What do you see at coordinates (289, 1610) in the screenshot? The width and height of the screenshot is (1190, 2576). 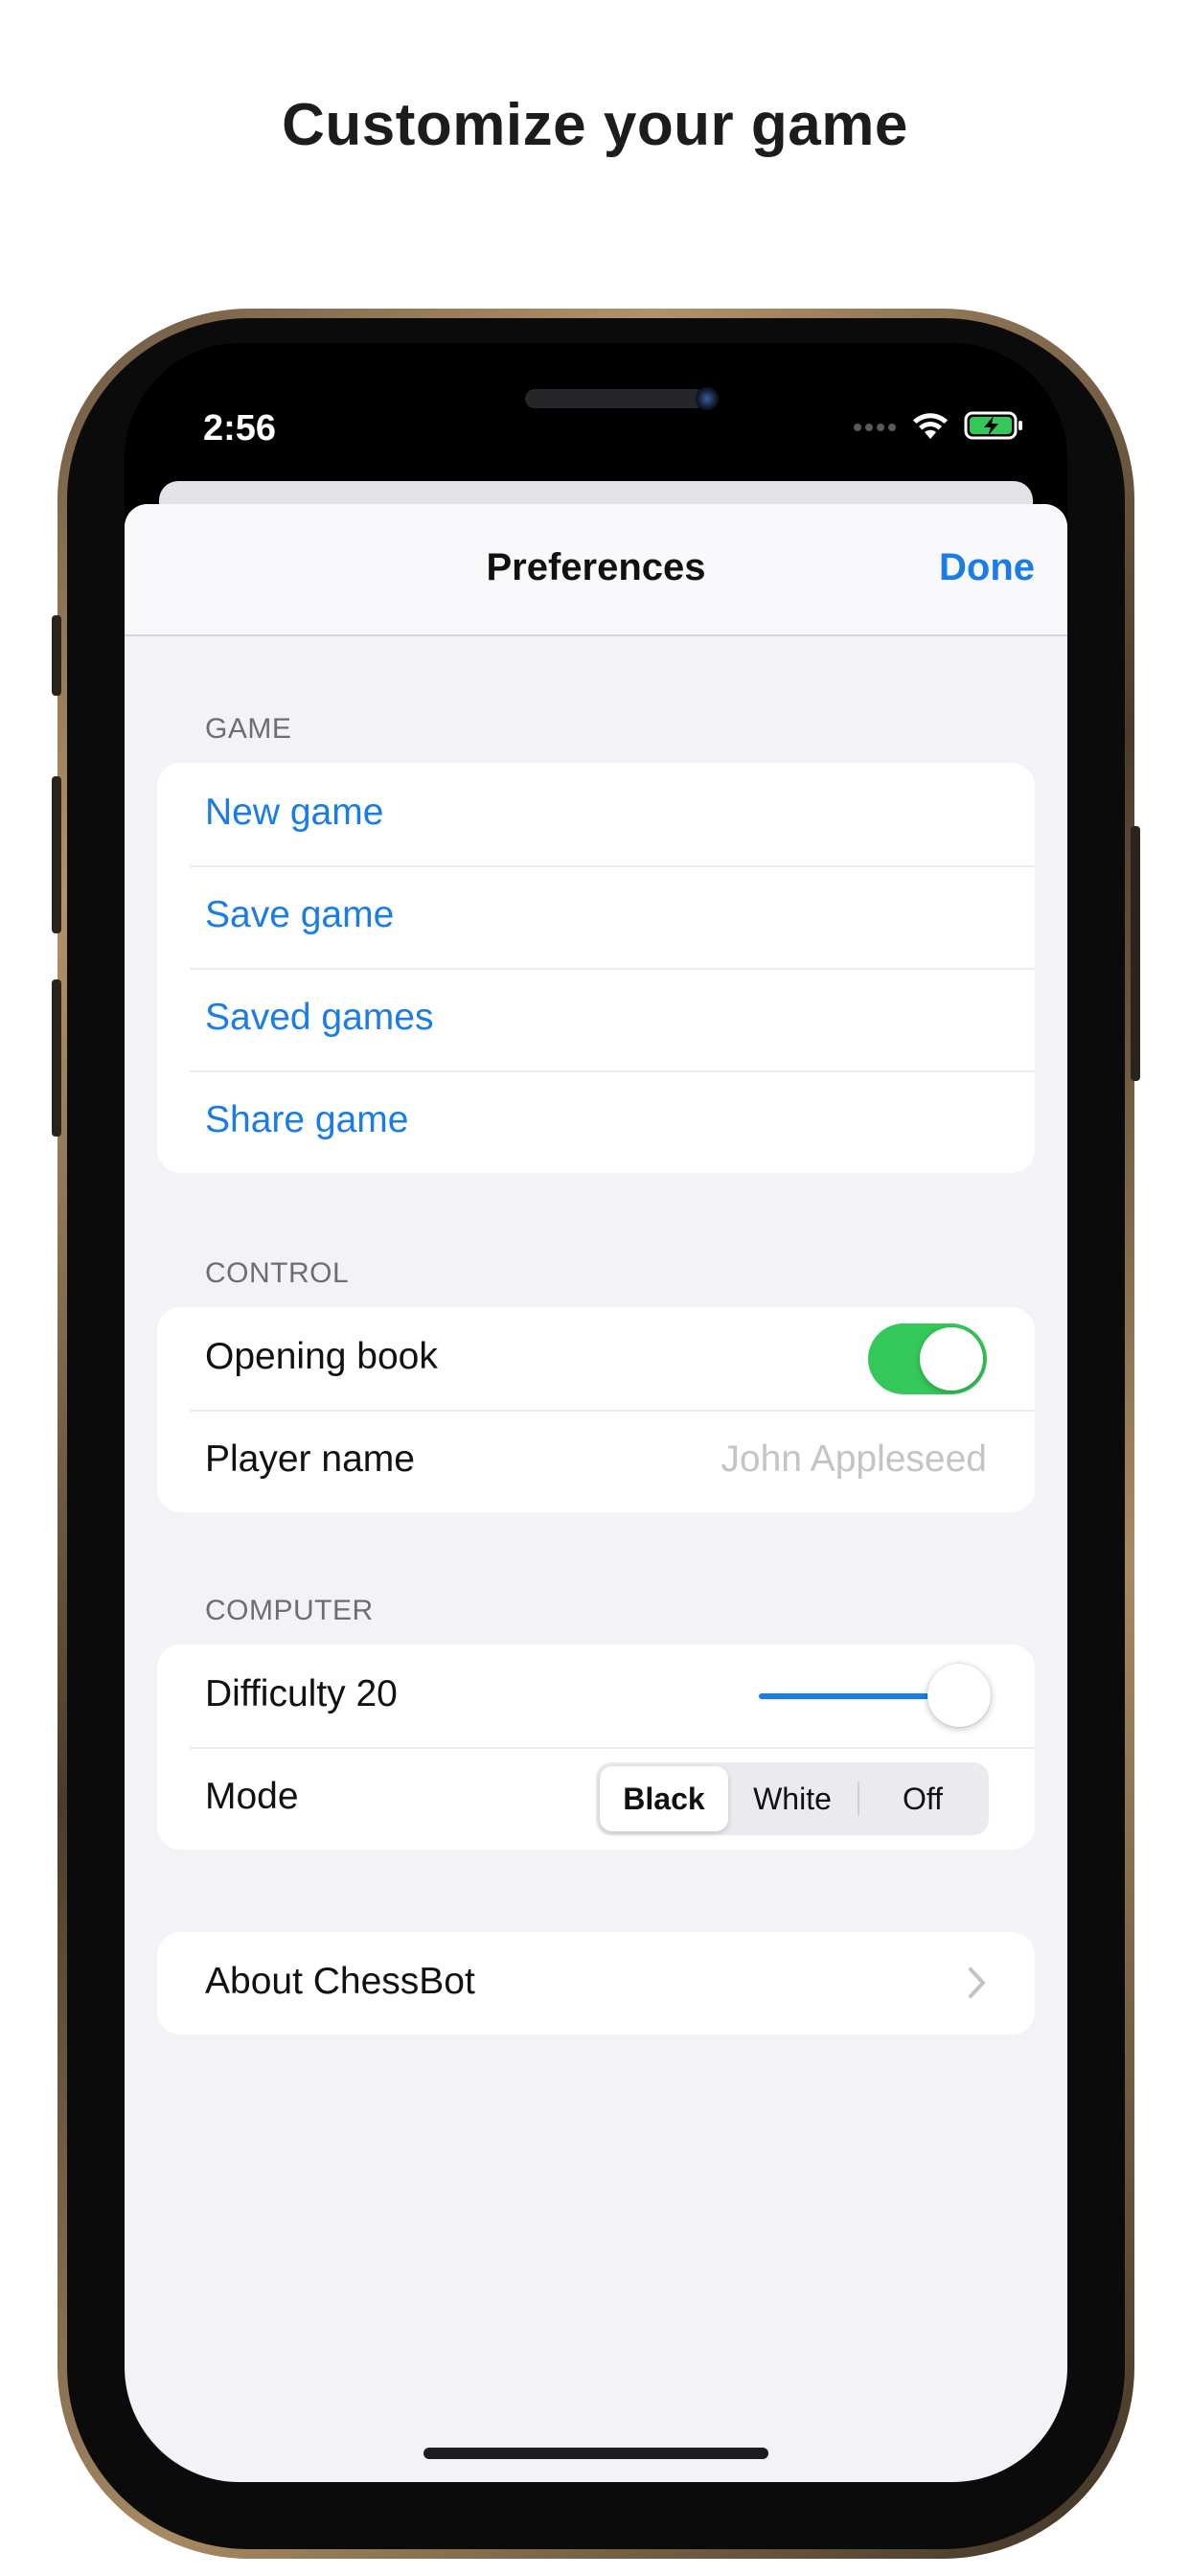 I see `section-header-computer: COMPUTER` at bounding box center [289, 1610].